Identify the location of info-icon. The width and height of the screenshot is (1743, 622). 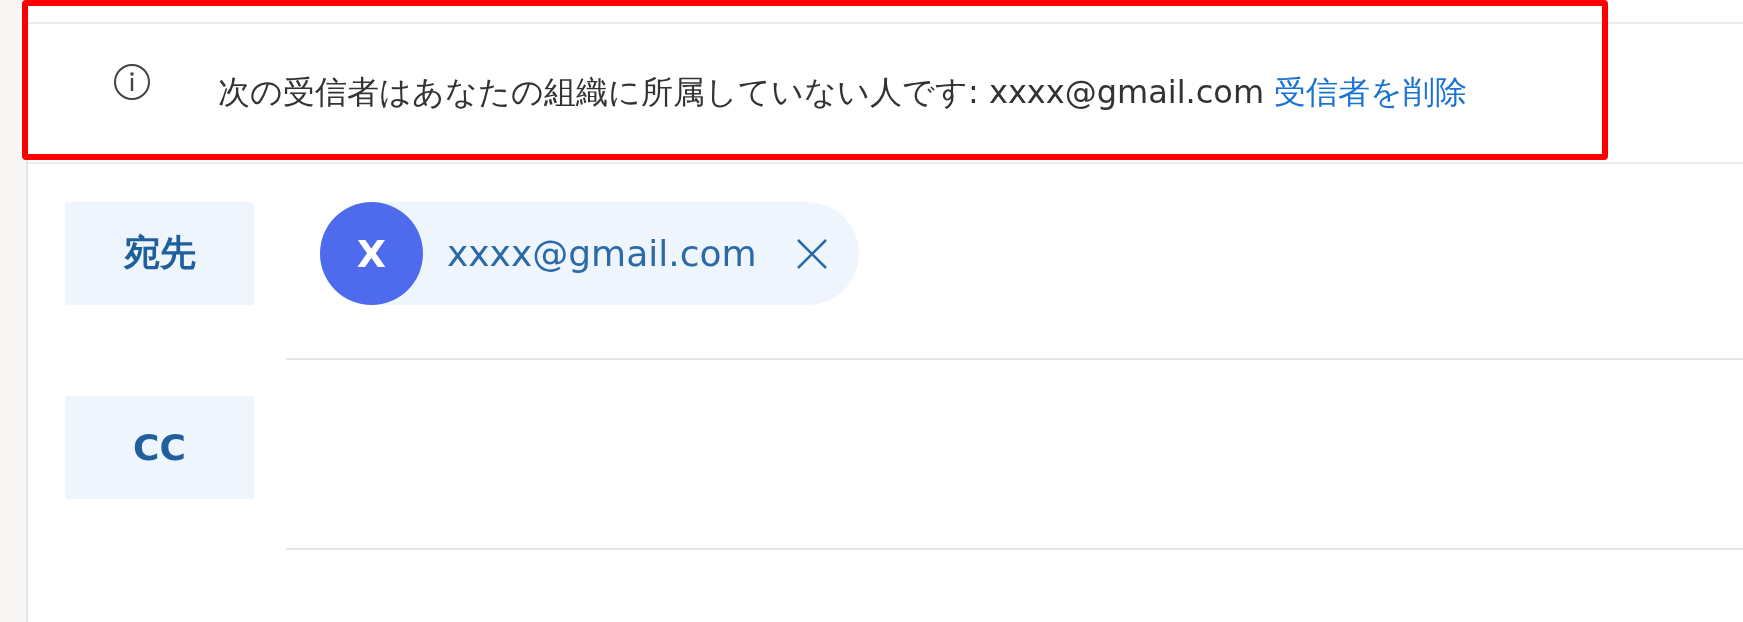
(132, 82).